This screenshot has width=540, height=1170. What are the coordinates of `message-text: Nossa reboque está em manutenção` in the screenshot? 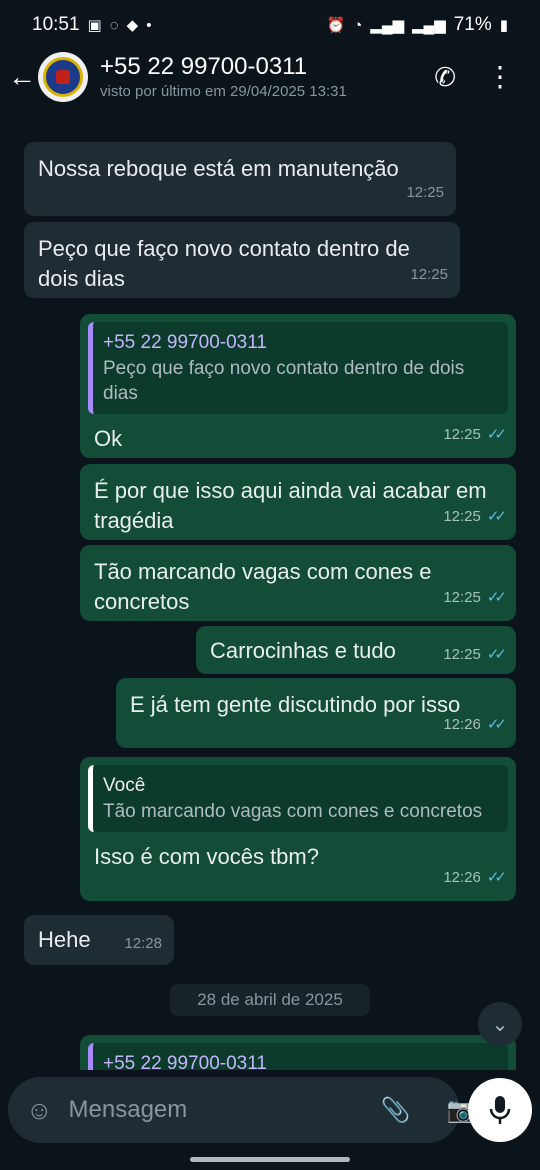 It's located at (218, 168).